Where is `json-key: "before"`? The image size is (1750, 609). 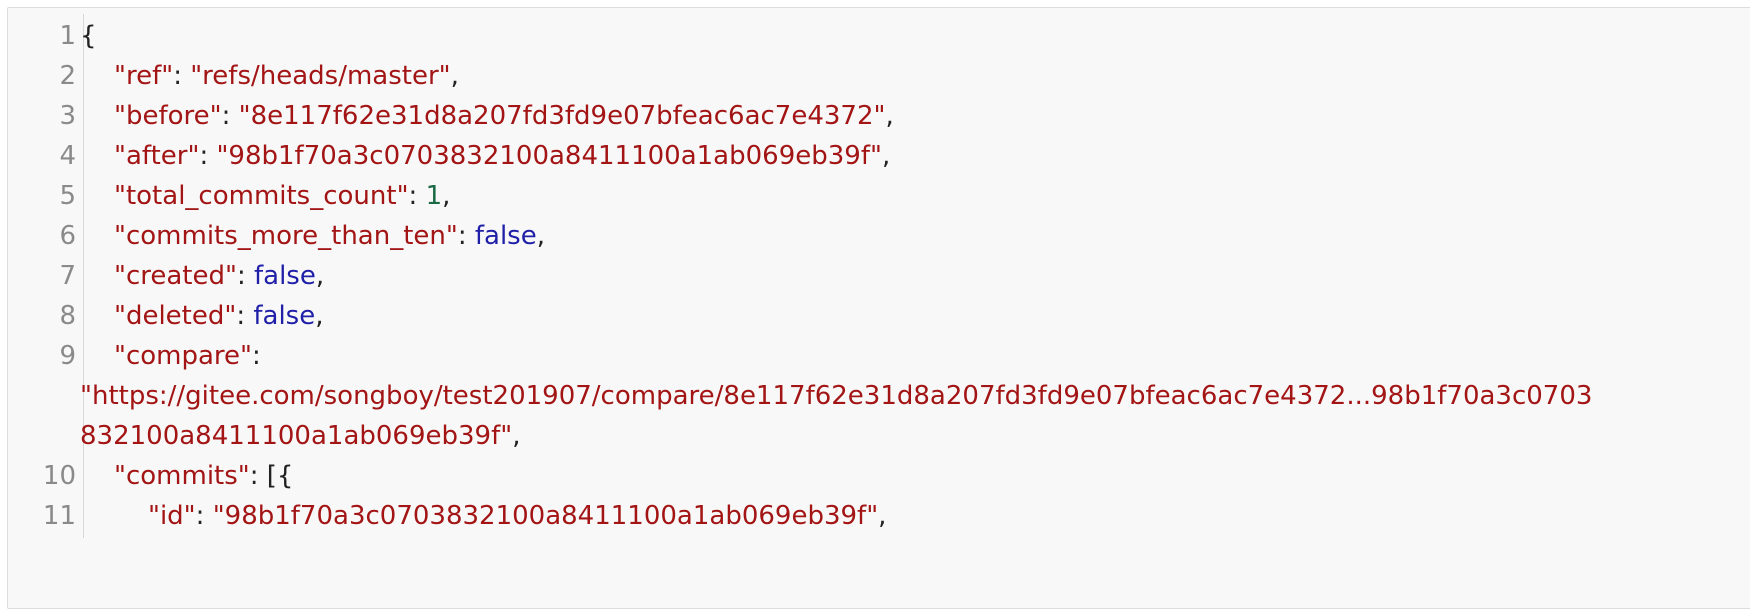 json-key: "before" is located at coordinates (168, 116).